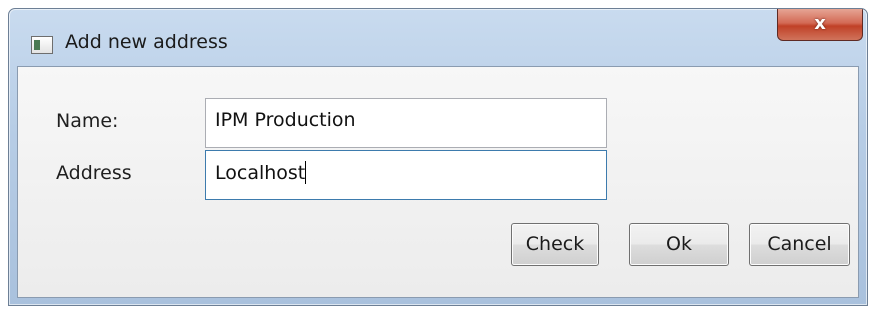 The height and width of the screenshot is (309, 871). What do you see at coordinates (306, 172) in the screenshot?
I see `text-caret` at bounding box center [306, 172].